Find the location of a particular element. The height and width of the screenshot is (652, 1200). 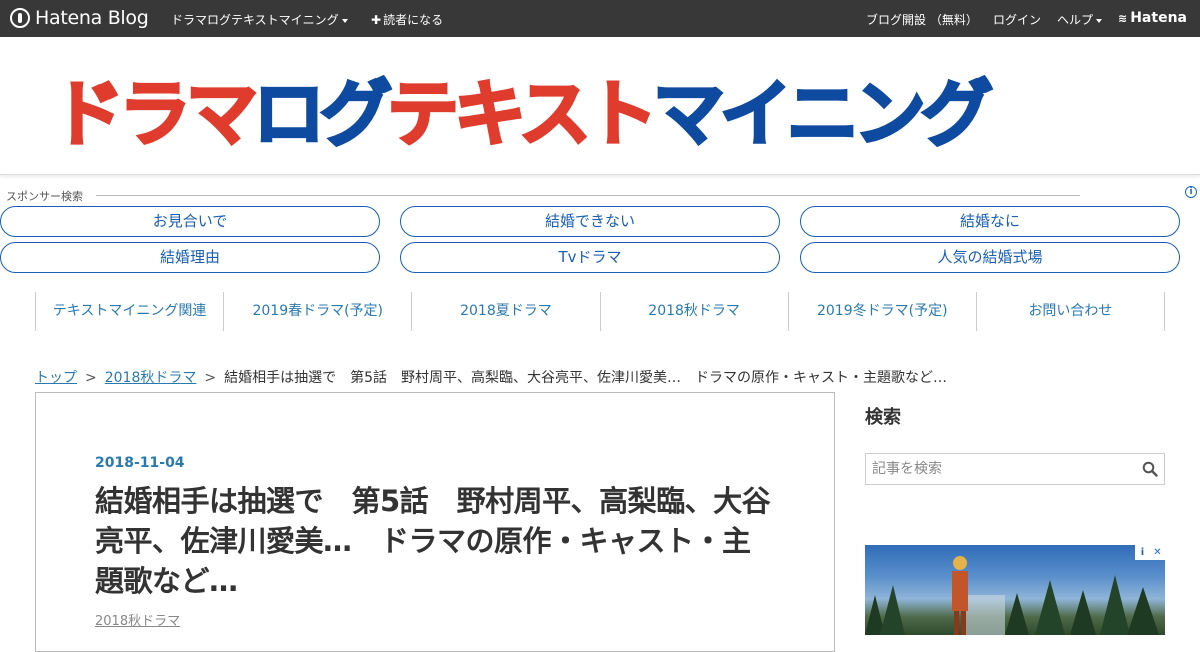

login-link: ログイン is located at coordinates (1017, 19).